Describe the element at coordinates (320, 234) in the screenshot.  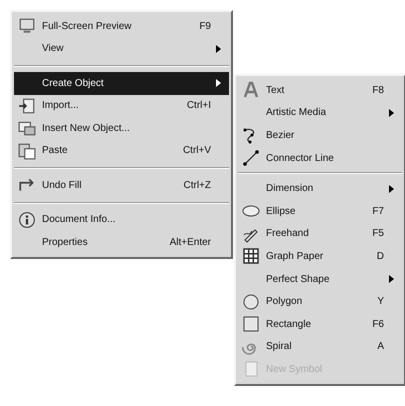
I see `menu-item: Freehand F5` at that location.